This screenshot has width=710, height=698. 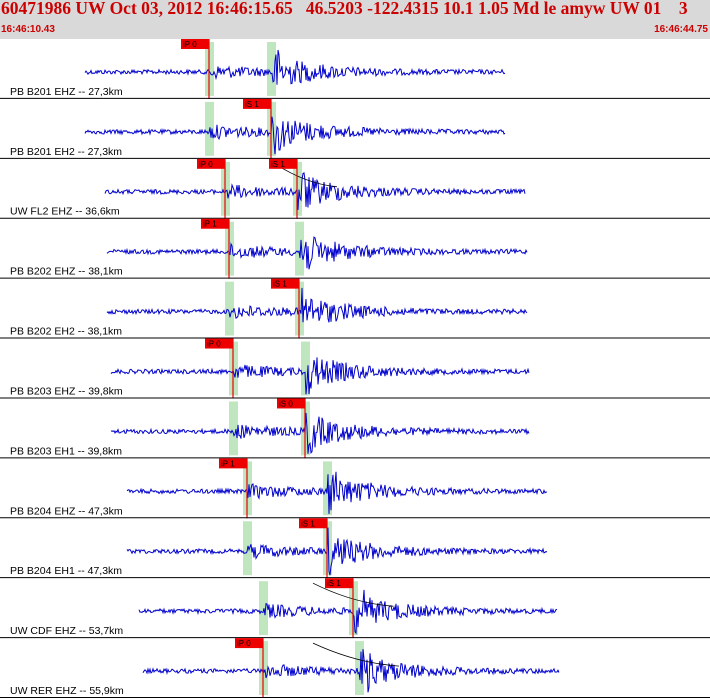 What do you see at coordinates (66, 631) in the screenshot?
I see `station-label: UW CDF EHZ -- 53,7km` at bounding box center [66, 631].